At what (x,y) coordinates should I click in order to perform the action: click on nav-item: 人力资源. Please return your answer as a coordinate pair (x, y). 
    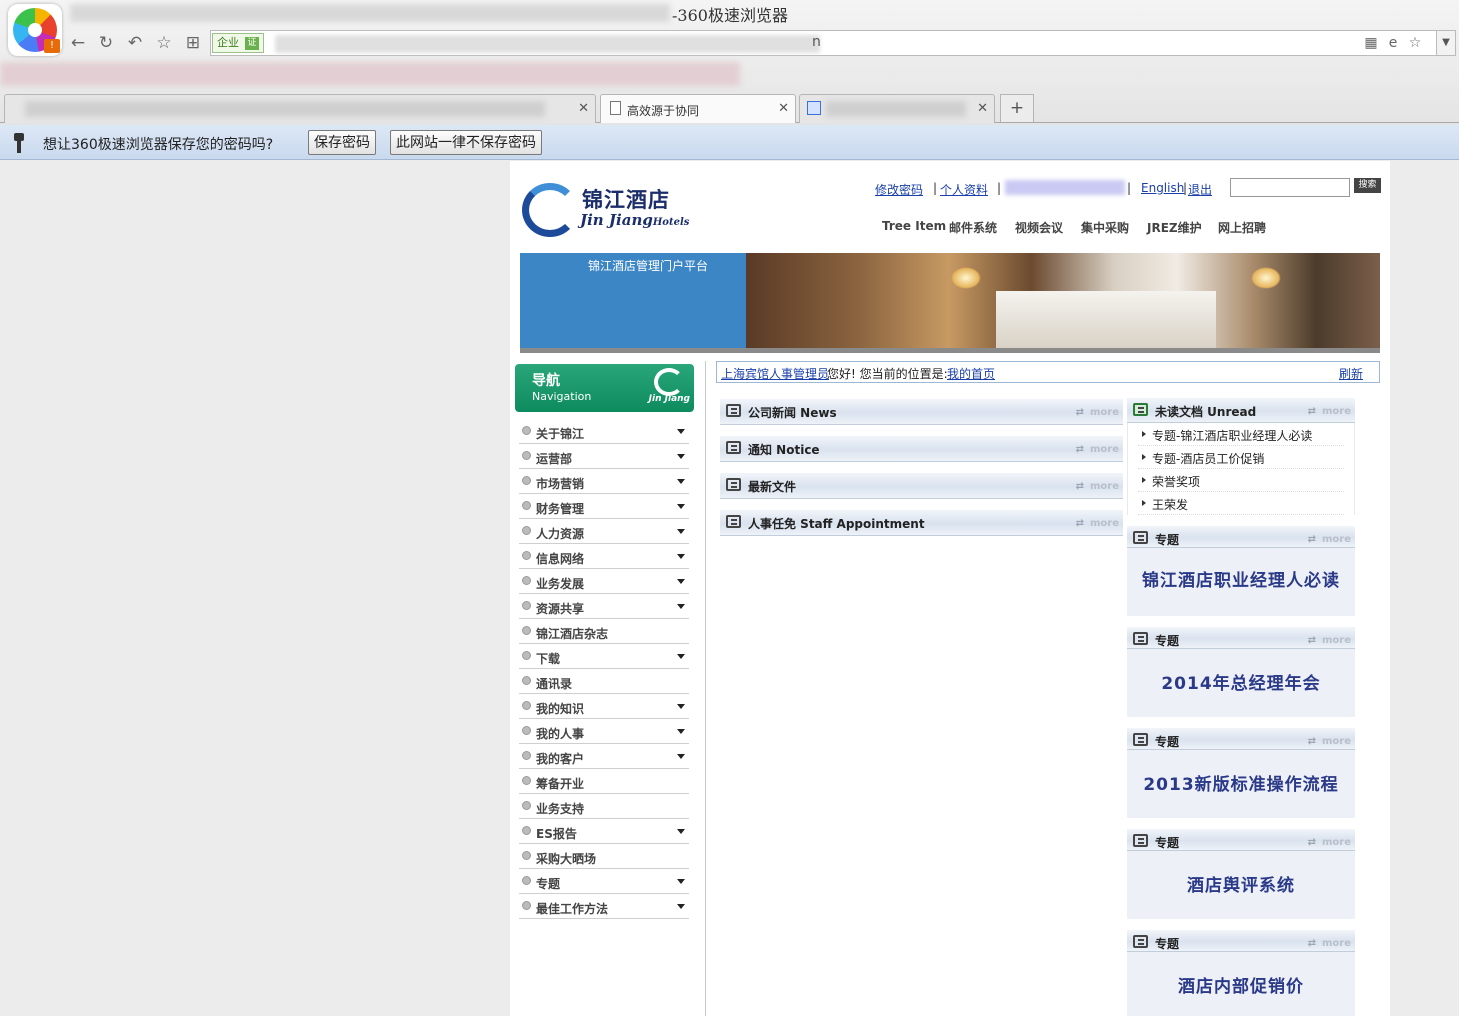
    Looking at the image, I should click on (604, 531).